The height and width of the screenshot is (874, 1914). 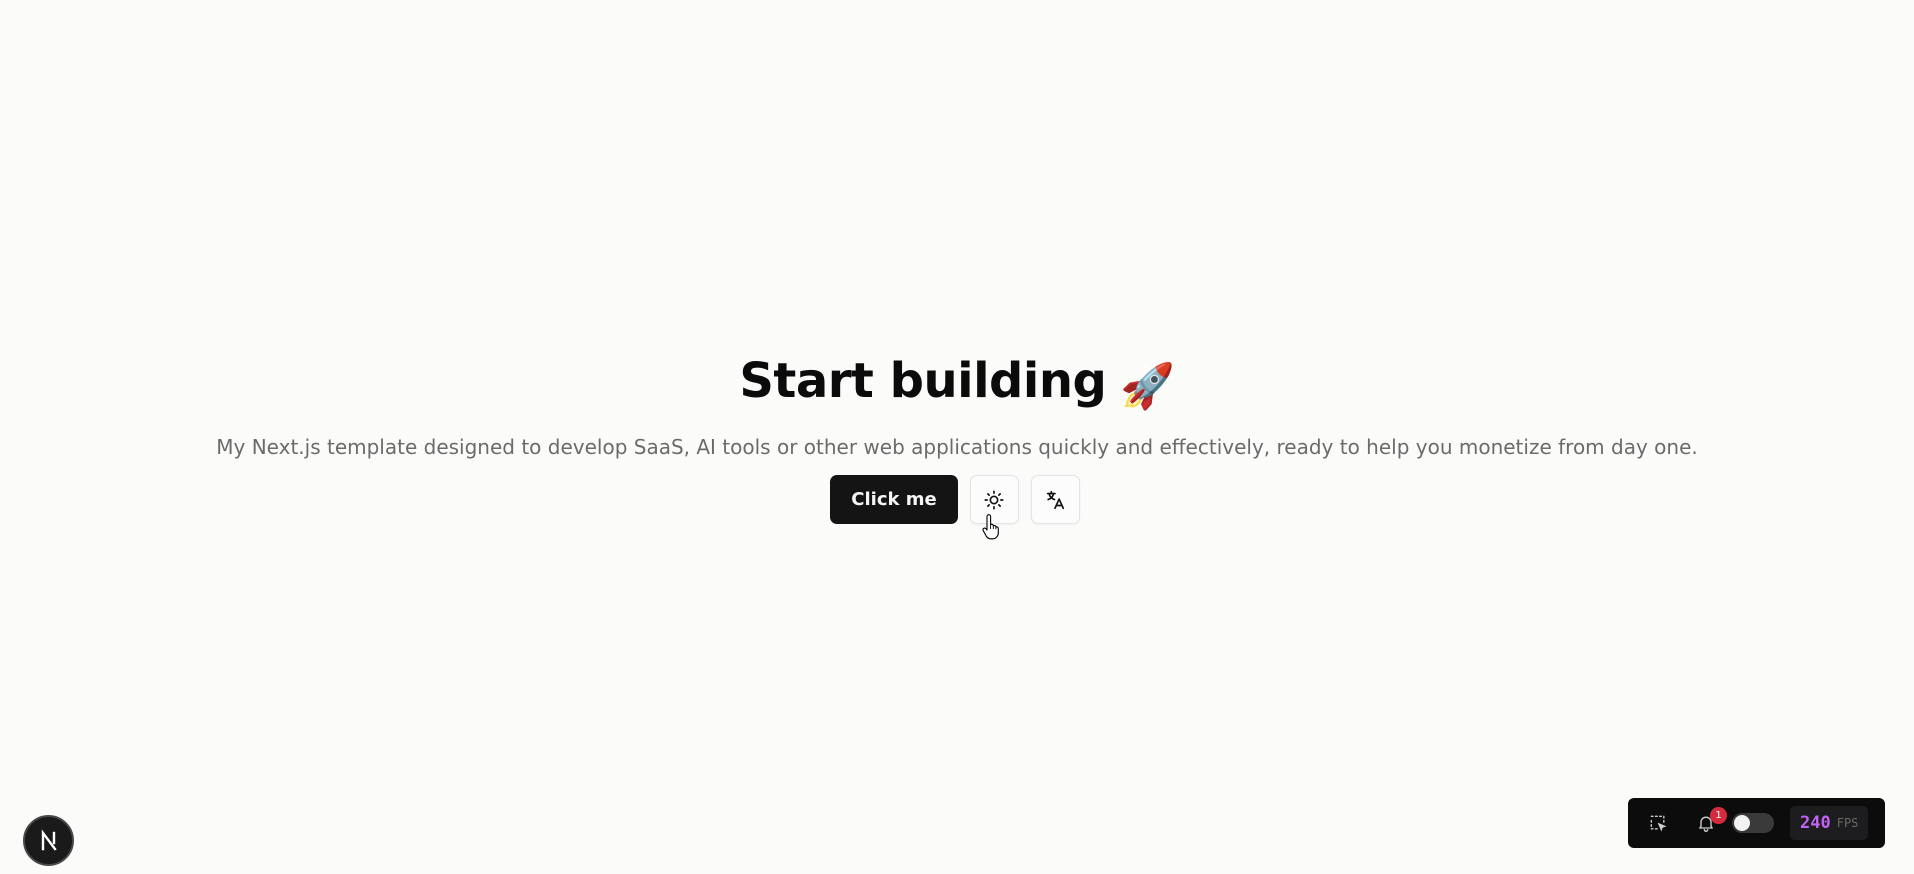 What do you see at coordinates (1718, 815) in the screenshot?
I see `notifications-count-badge: 1` at bounding box center [1718, 815].